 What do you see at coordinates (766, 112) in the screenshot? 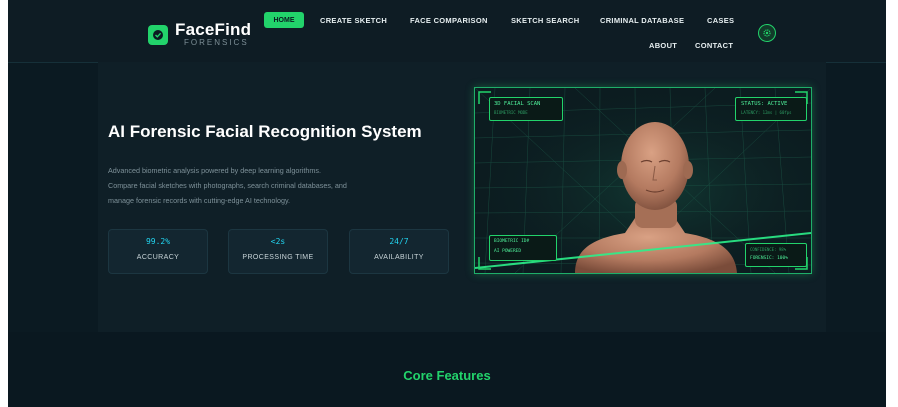
I see `scan-latency: LATENCY: 12ms | 60fps` at bounding box center [766, 112].